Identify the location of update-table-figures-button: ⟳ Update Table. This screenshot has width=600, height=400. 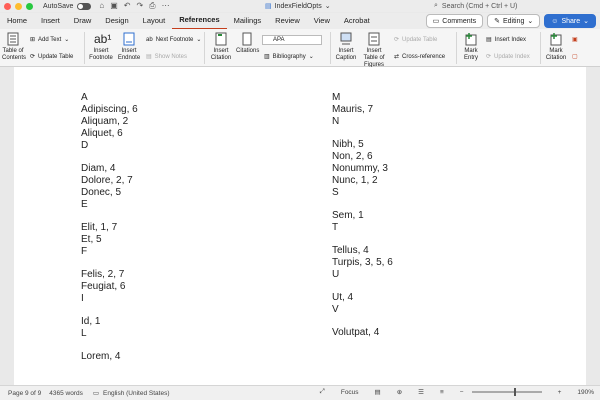
(415, 40).